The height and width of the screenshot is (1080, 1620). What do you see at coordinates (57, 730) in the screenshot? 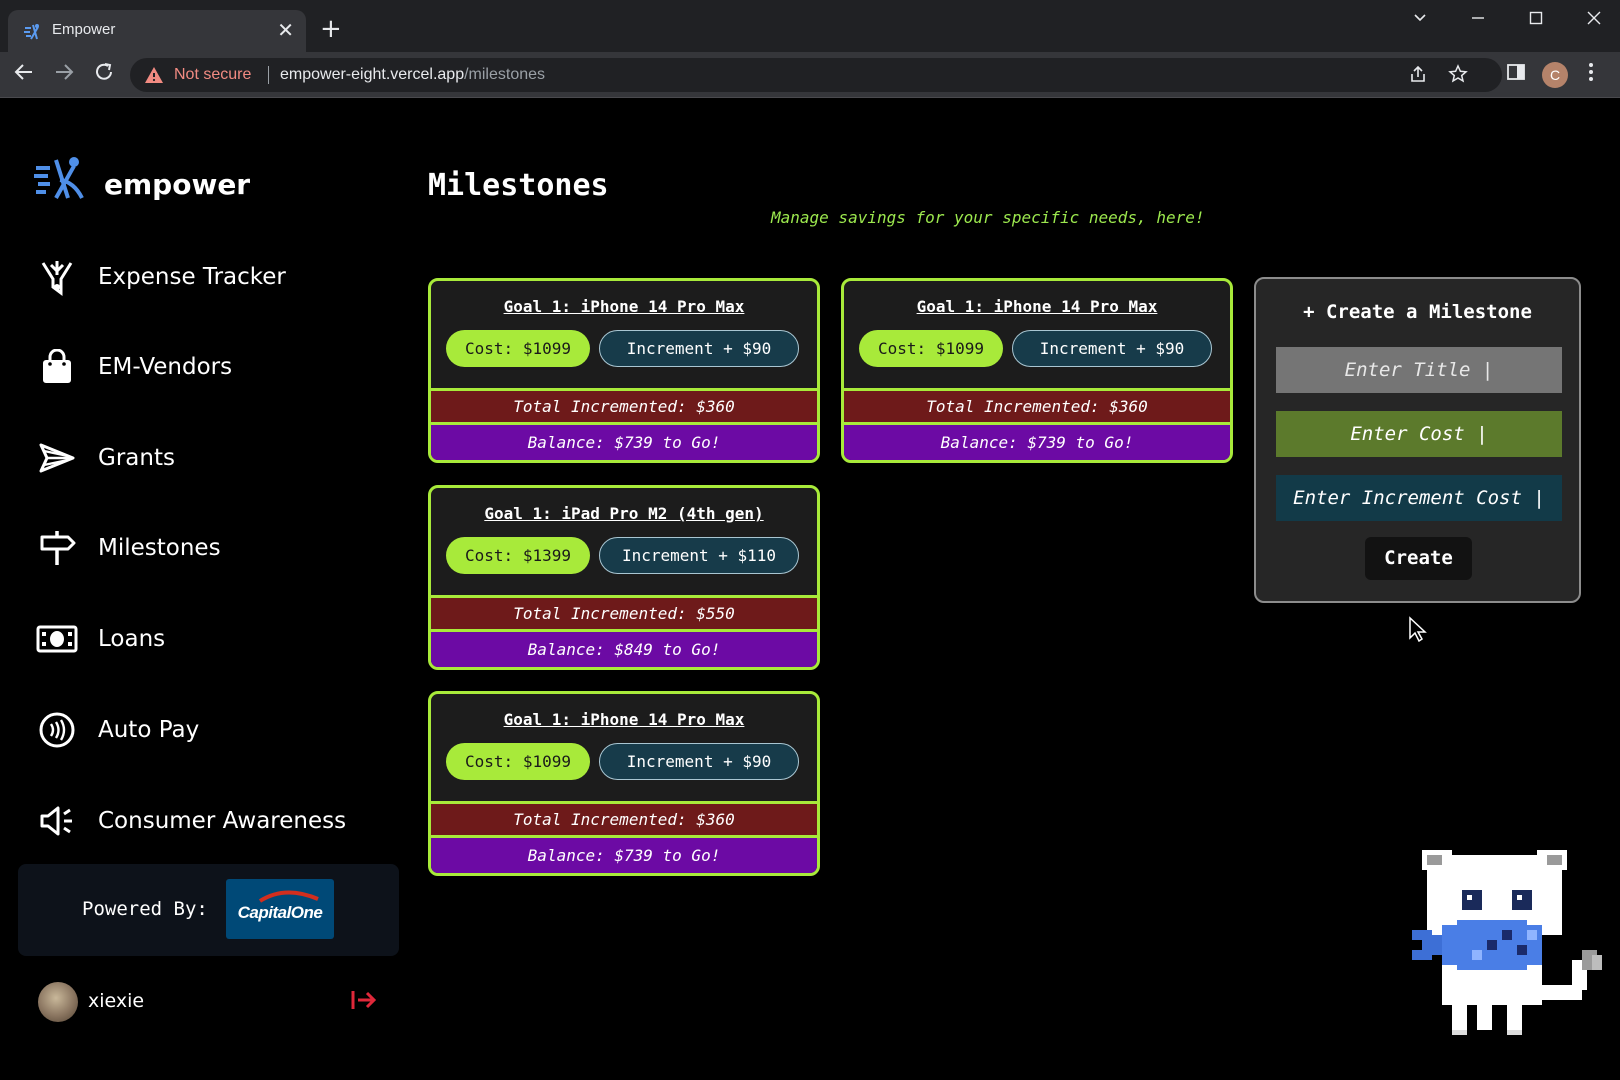
I see `contactless-icon` at bounding box center [57, 730].